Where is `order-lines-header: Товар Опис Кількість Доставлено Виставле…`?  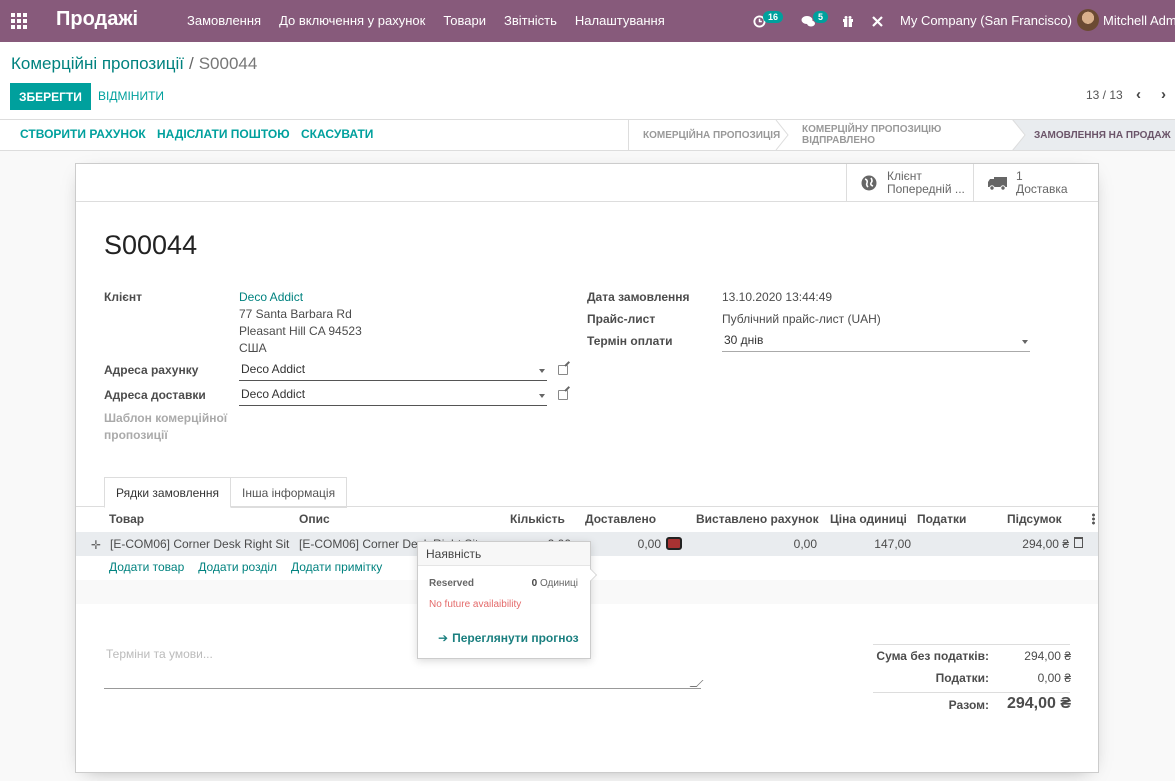 order-lines-header: Товар Опис Кількість Доставлено Виставле… is located at coordinates (587, 519).